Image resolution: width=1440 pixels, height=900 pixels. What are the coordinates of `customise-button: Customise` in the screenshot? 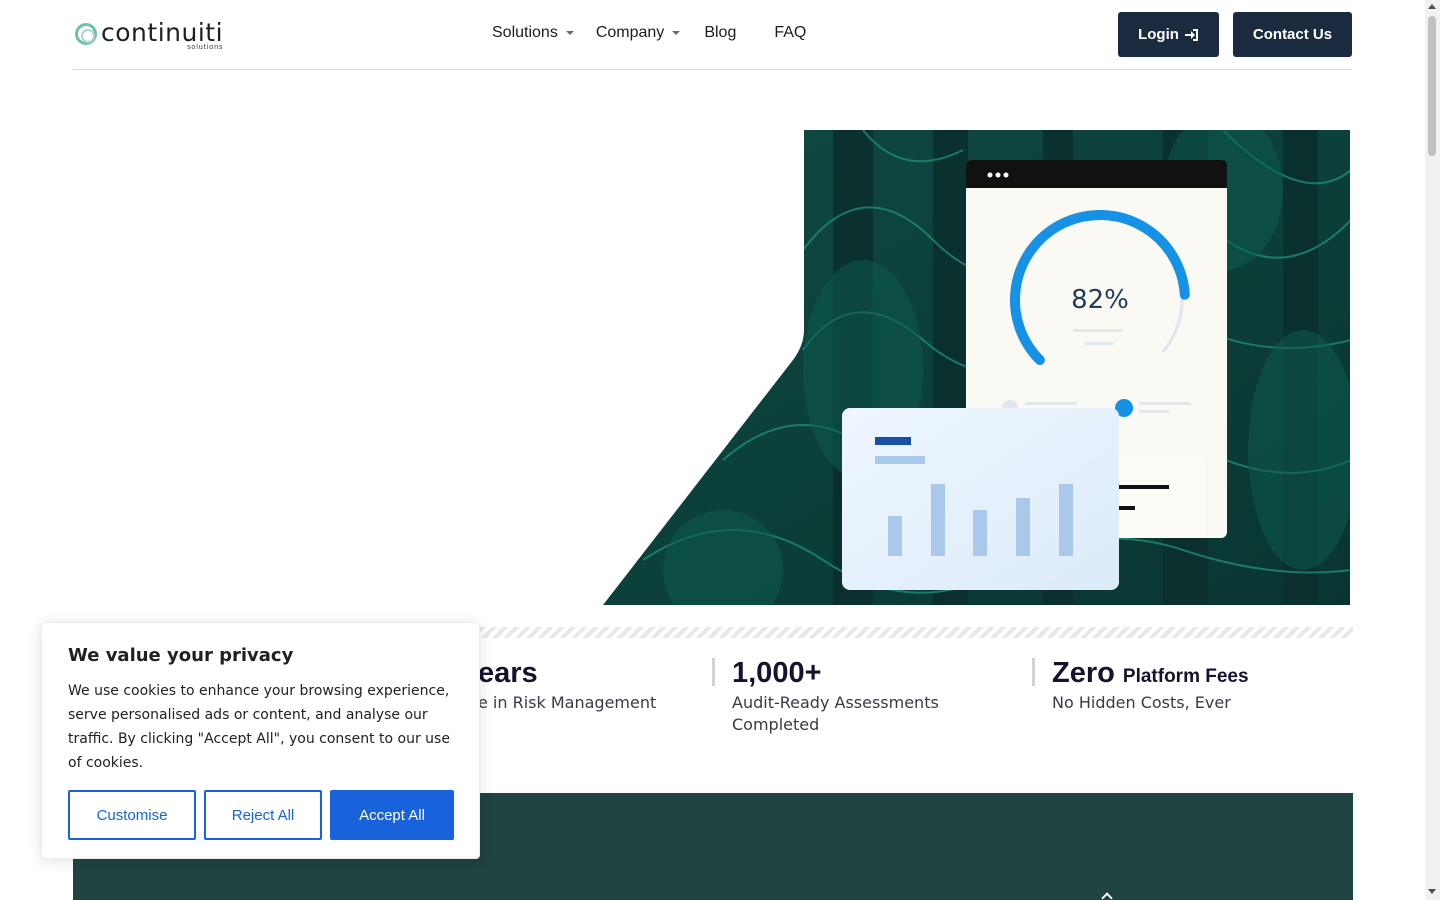 It's located at (132, 815).